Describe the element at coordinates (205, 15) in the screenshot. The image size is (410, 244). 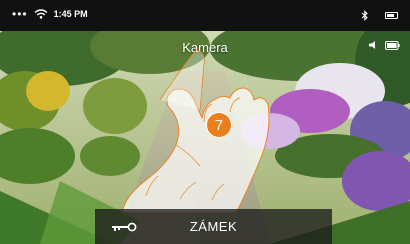
I see `status-bar: ••• 1:45 PM` at that location.